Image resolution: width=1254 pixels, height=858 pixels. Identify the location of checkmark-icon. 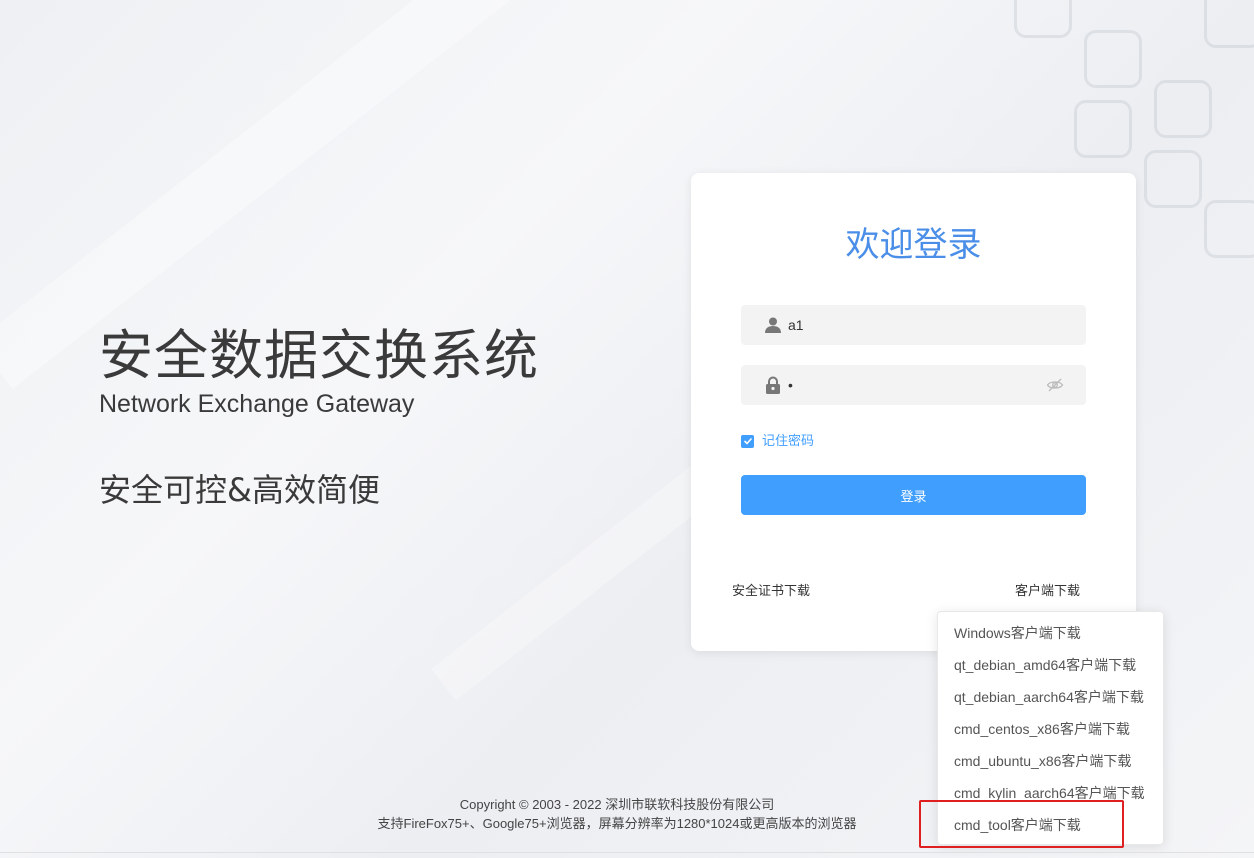
(747, 441).